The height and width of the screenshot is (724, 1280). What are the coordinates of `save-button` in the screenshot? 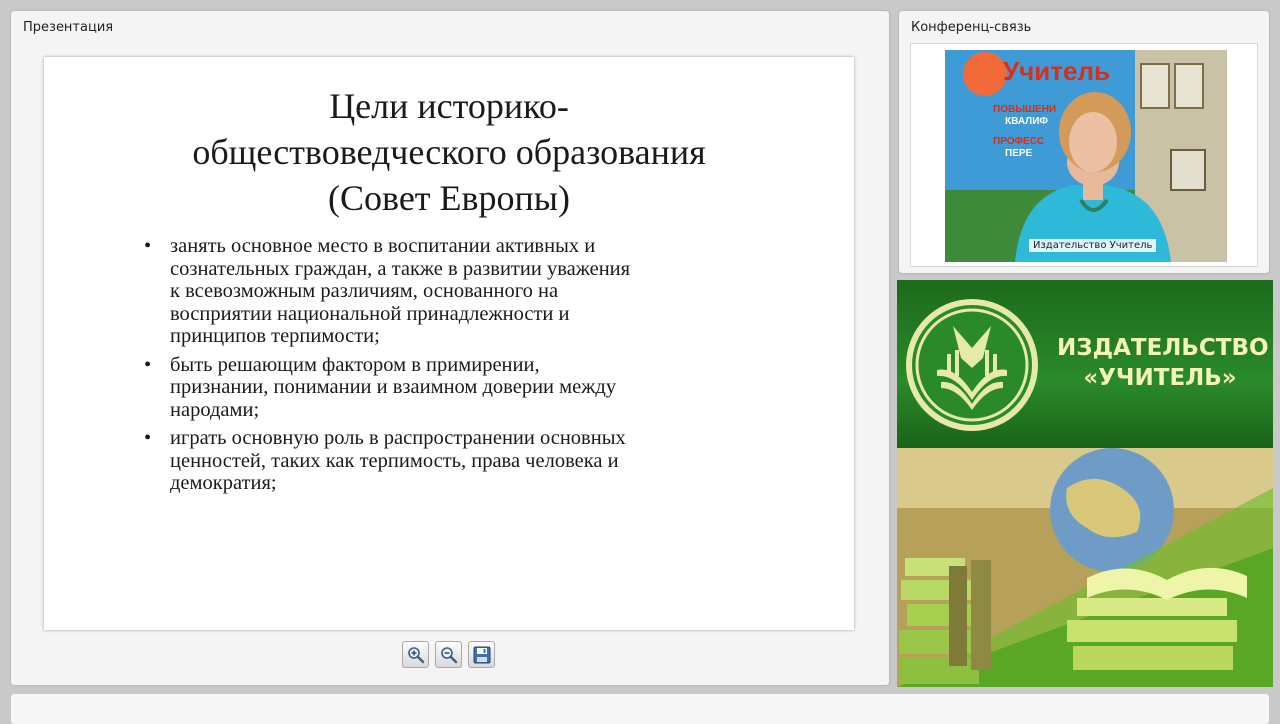 It's located at (481, 654).